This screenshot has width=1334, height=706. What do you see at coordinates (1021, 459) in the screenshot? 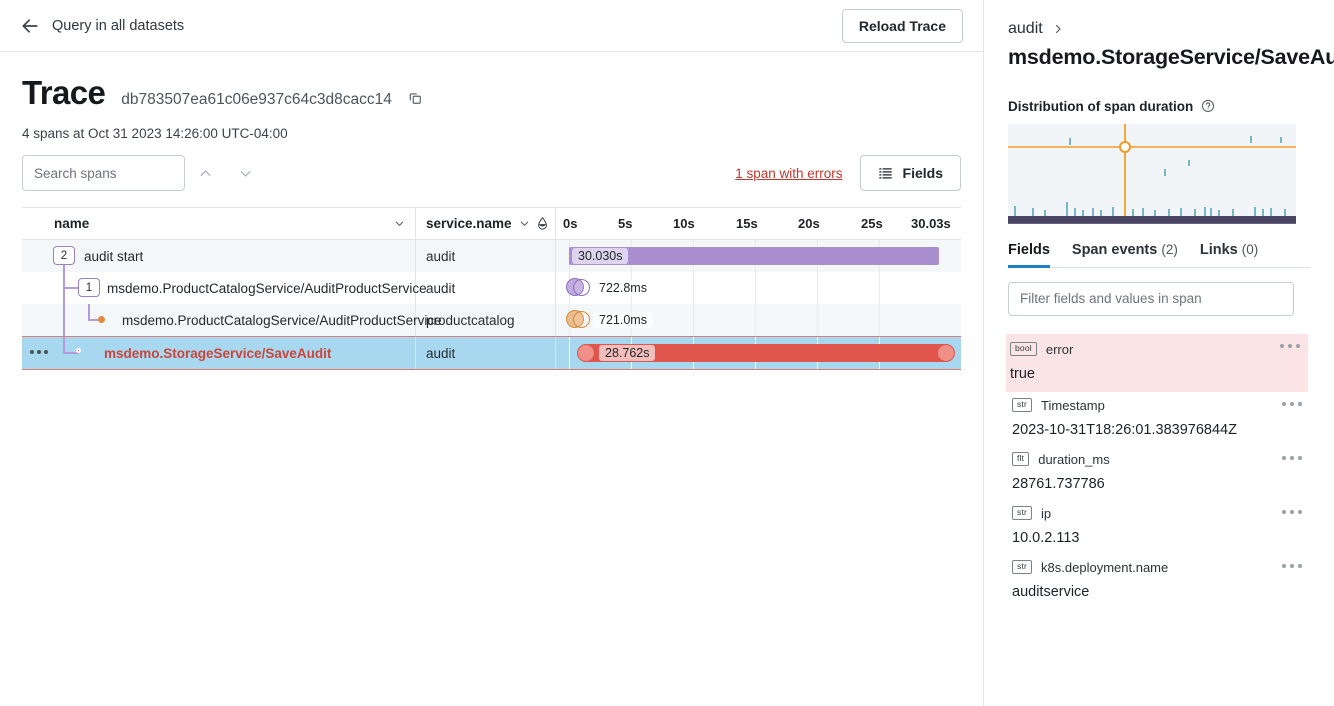
I see `field-type-badge: flt` at bounding box center [1021, 459].